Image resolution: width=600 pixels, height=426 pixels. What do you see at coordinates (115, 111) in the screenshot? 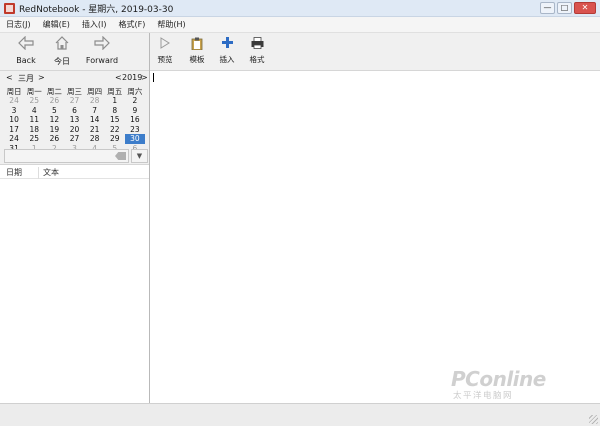
I see `calendar-day: 8` at bounding box center [115, 111].